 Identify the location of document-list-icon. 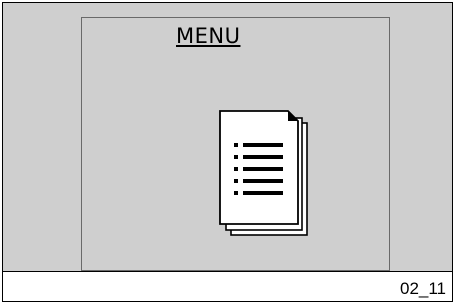
(269, 168).